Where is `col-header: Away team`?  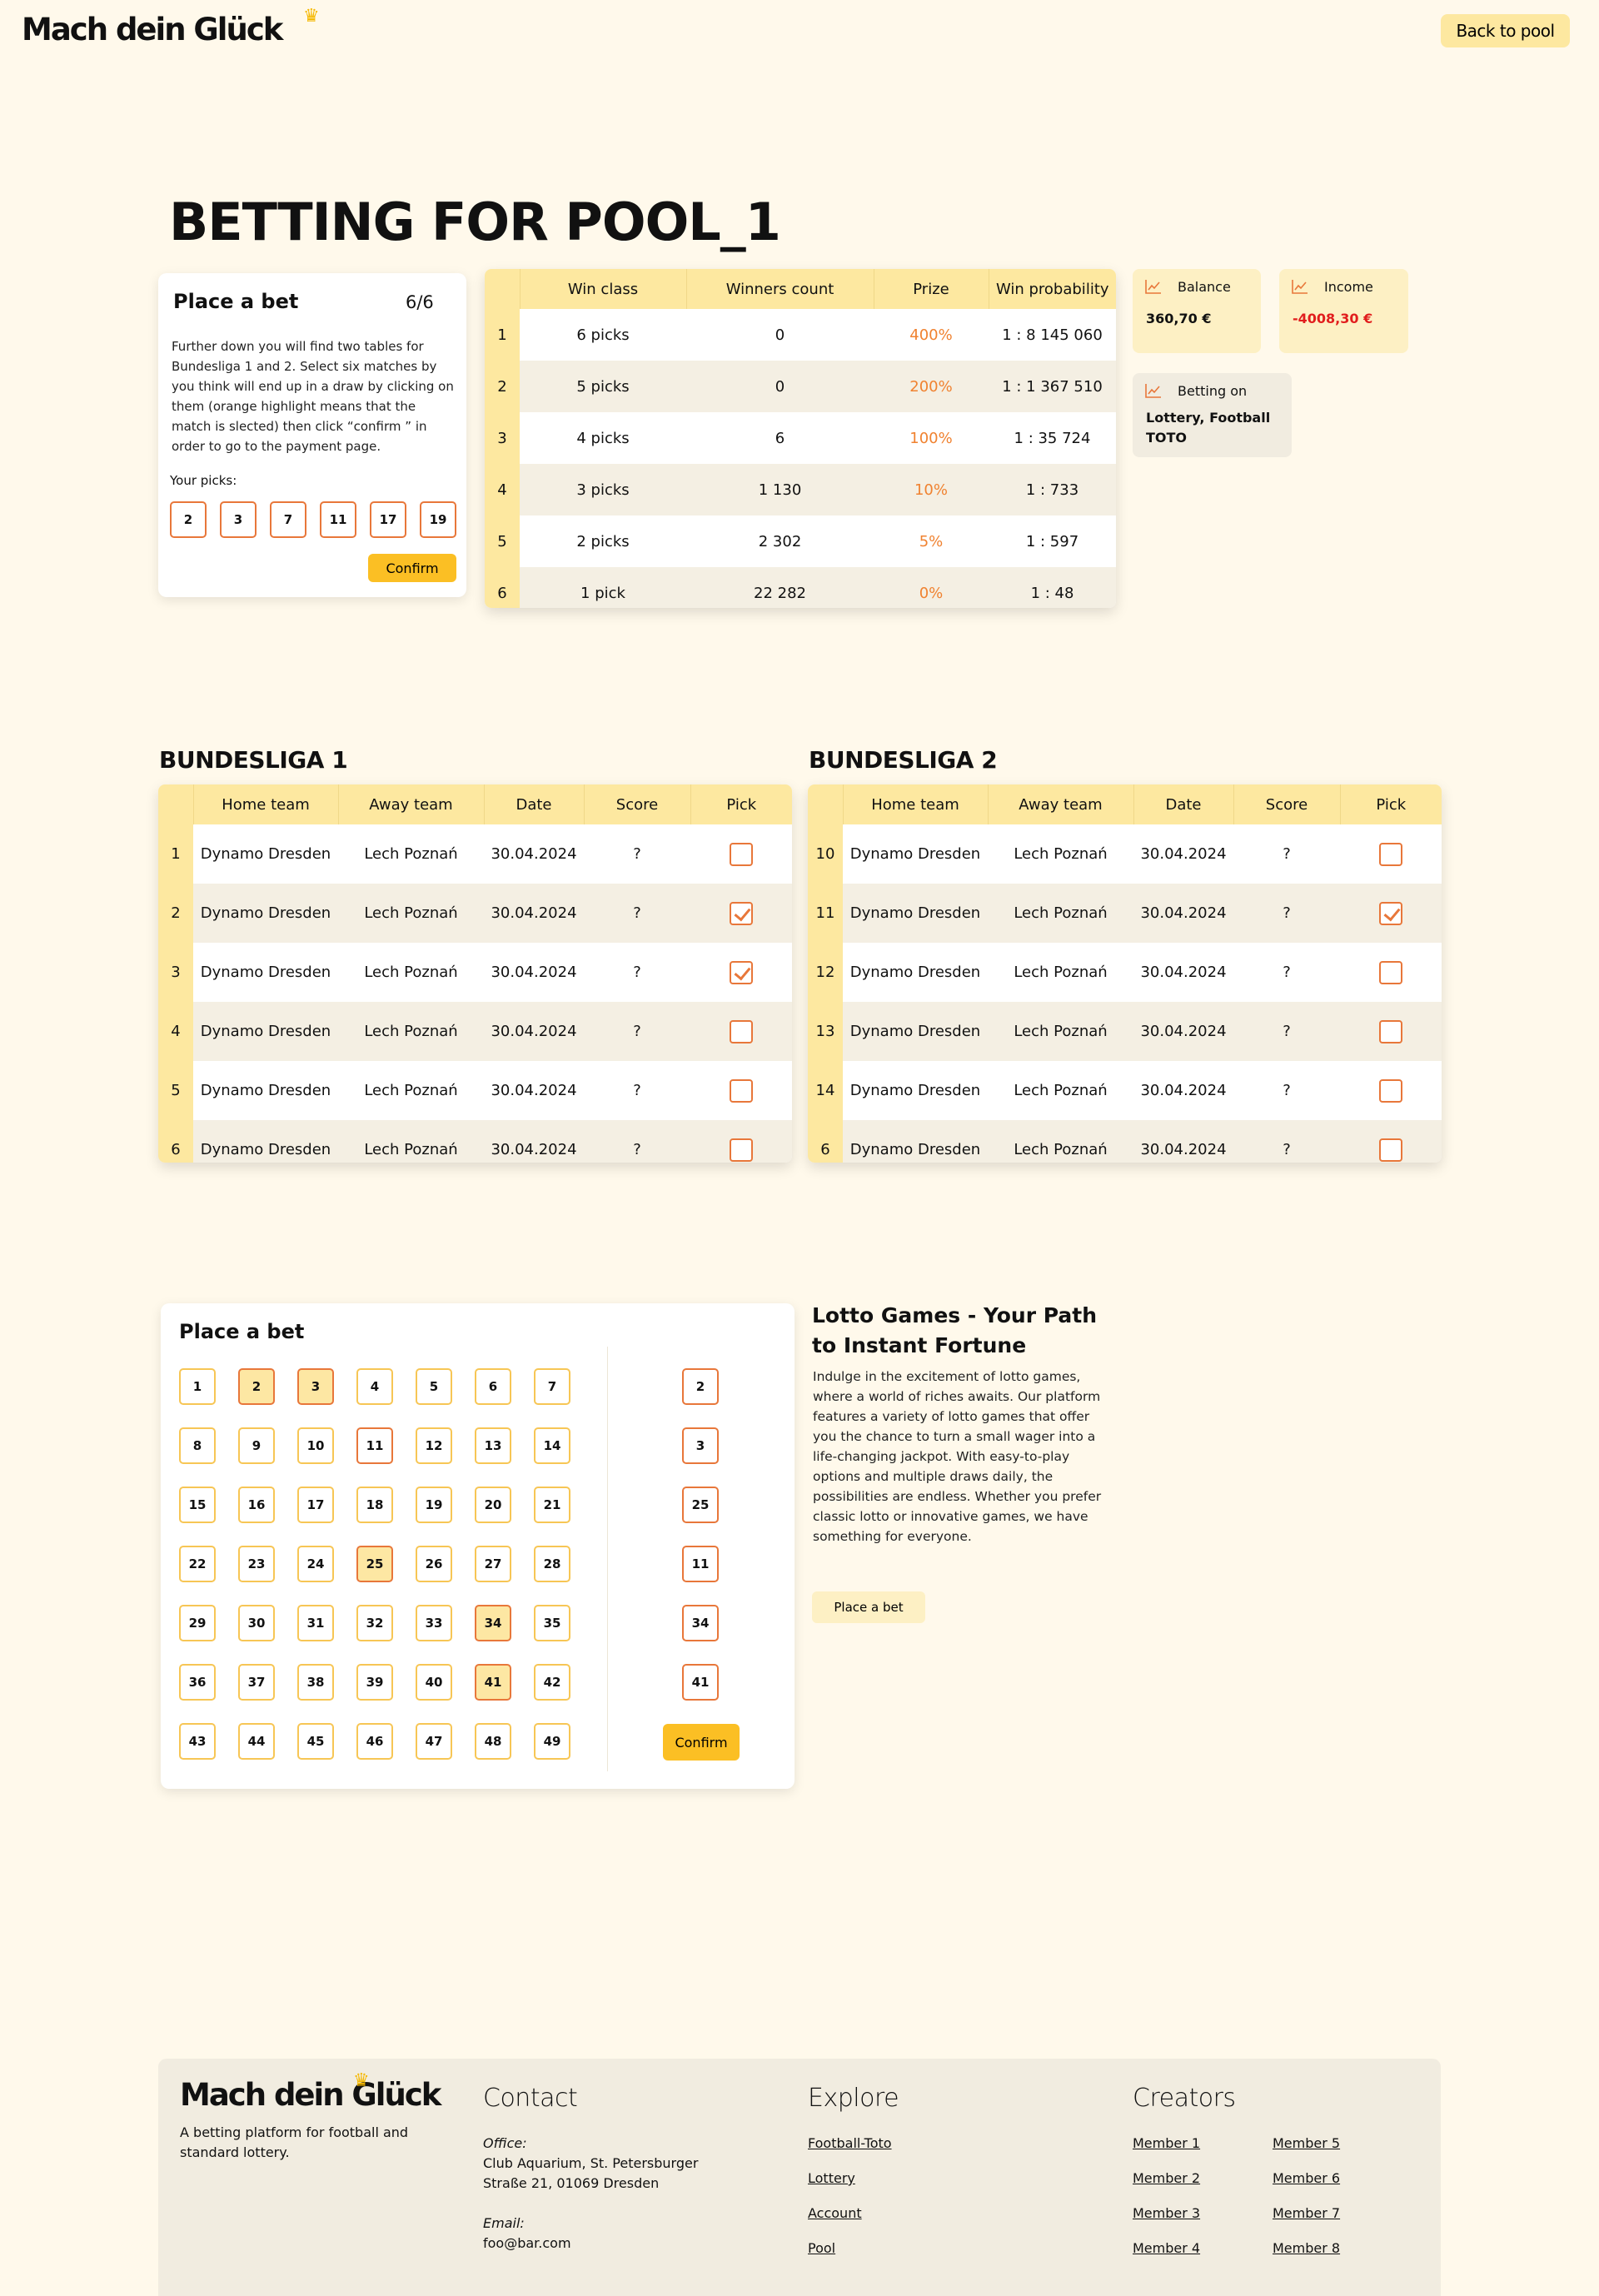
col-header: Away team is located at coordinates (1061, 804).